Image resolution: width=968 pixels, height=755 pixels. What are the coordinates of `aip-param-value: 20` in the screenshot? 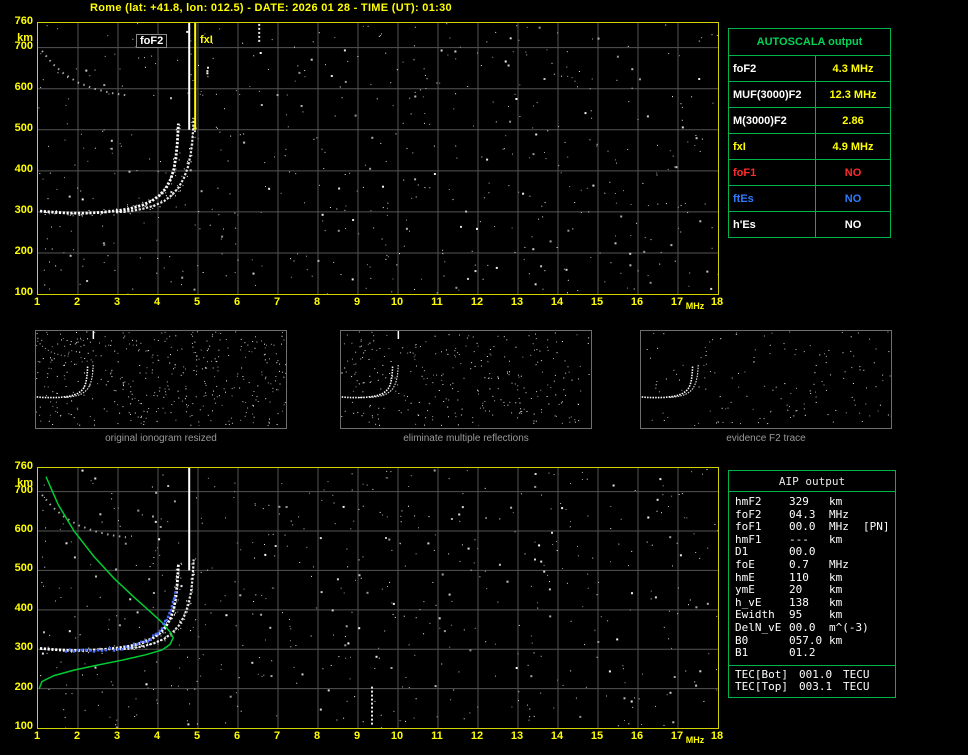 It's located at (796, 590).